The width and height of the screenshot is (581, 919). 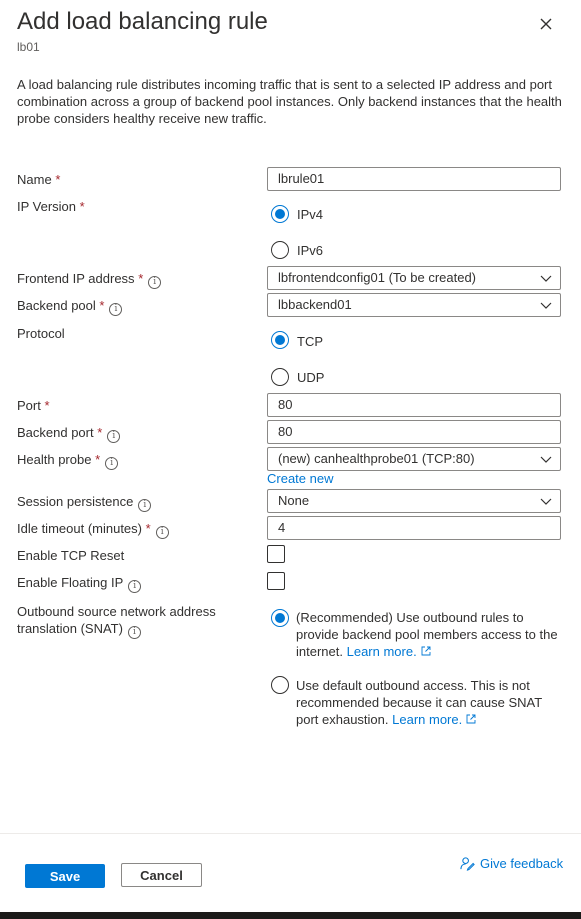 I want to click on close-icon, so click(x=546, y=24).